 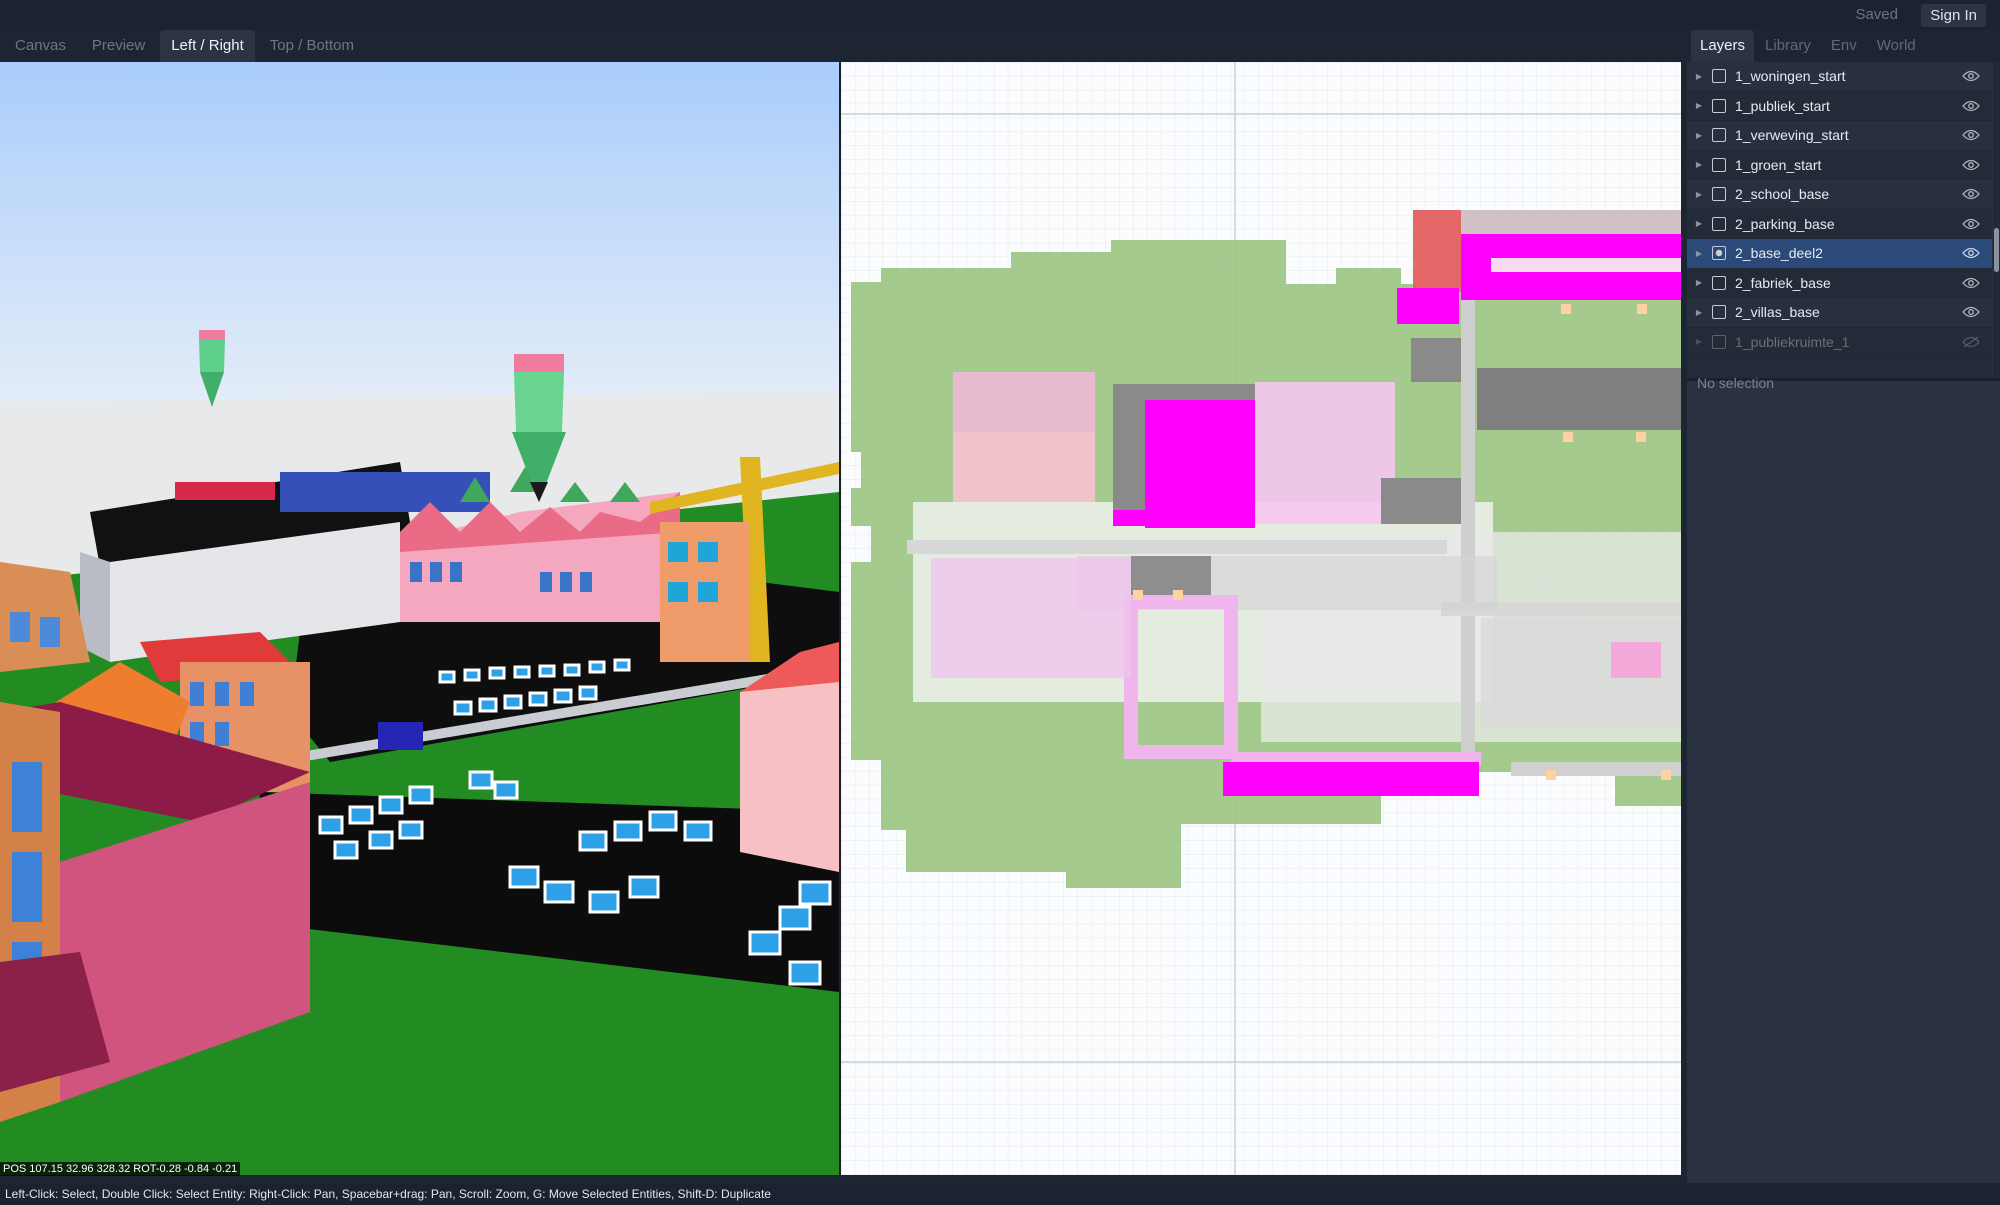 I want to click on scroll-thumb, so click(x=1996, y=250).